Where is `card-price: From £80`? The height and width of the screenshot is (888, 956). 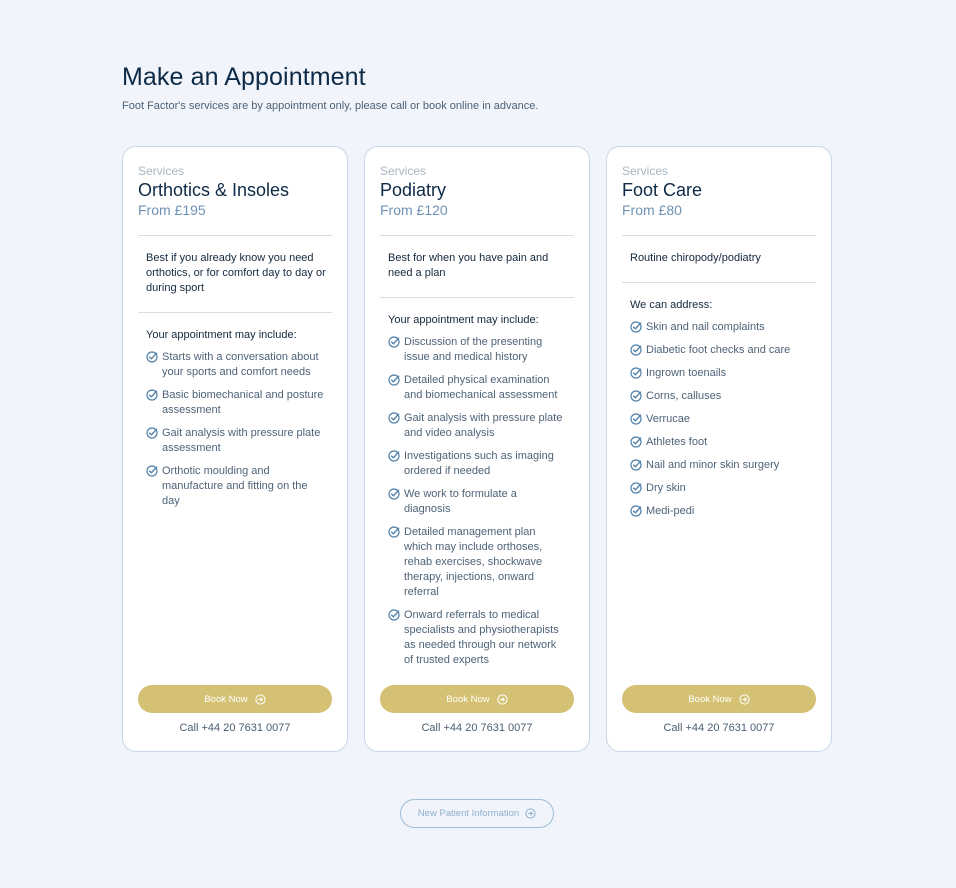 card-price: From £80 is located at coordinates (652, 210).